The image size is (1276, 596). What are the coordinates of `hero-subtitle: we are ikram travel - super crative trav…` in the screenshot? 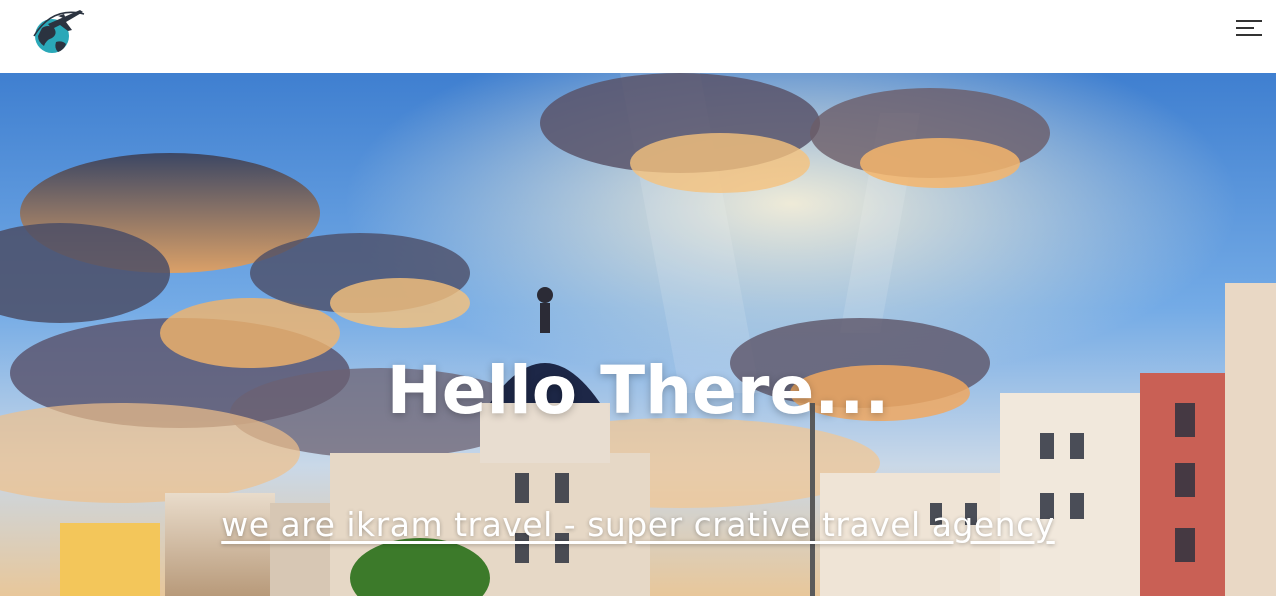 It's located at (638, 524).